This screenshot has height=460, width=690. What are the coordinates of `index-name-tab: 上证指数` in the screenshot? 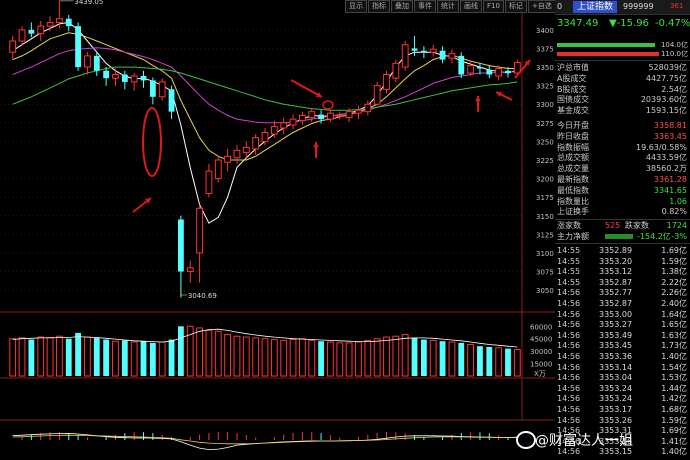 It's located at (595, 7).